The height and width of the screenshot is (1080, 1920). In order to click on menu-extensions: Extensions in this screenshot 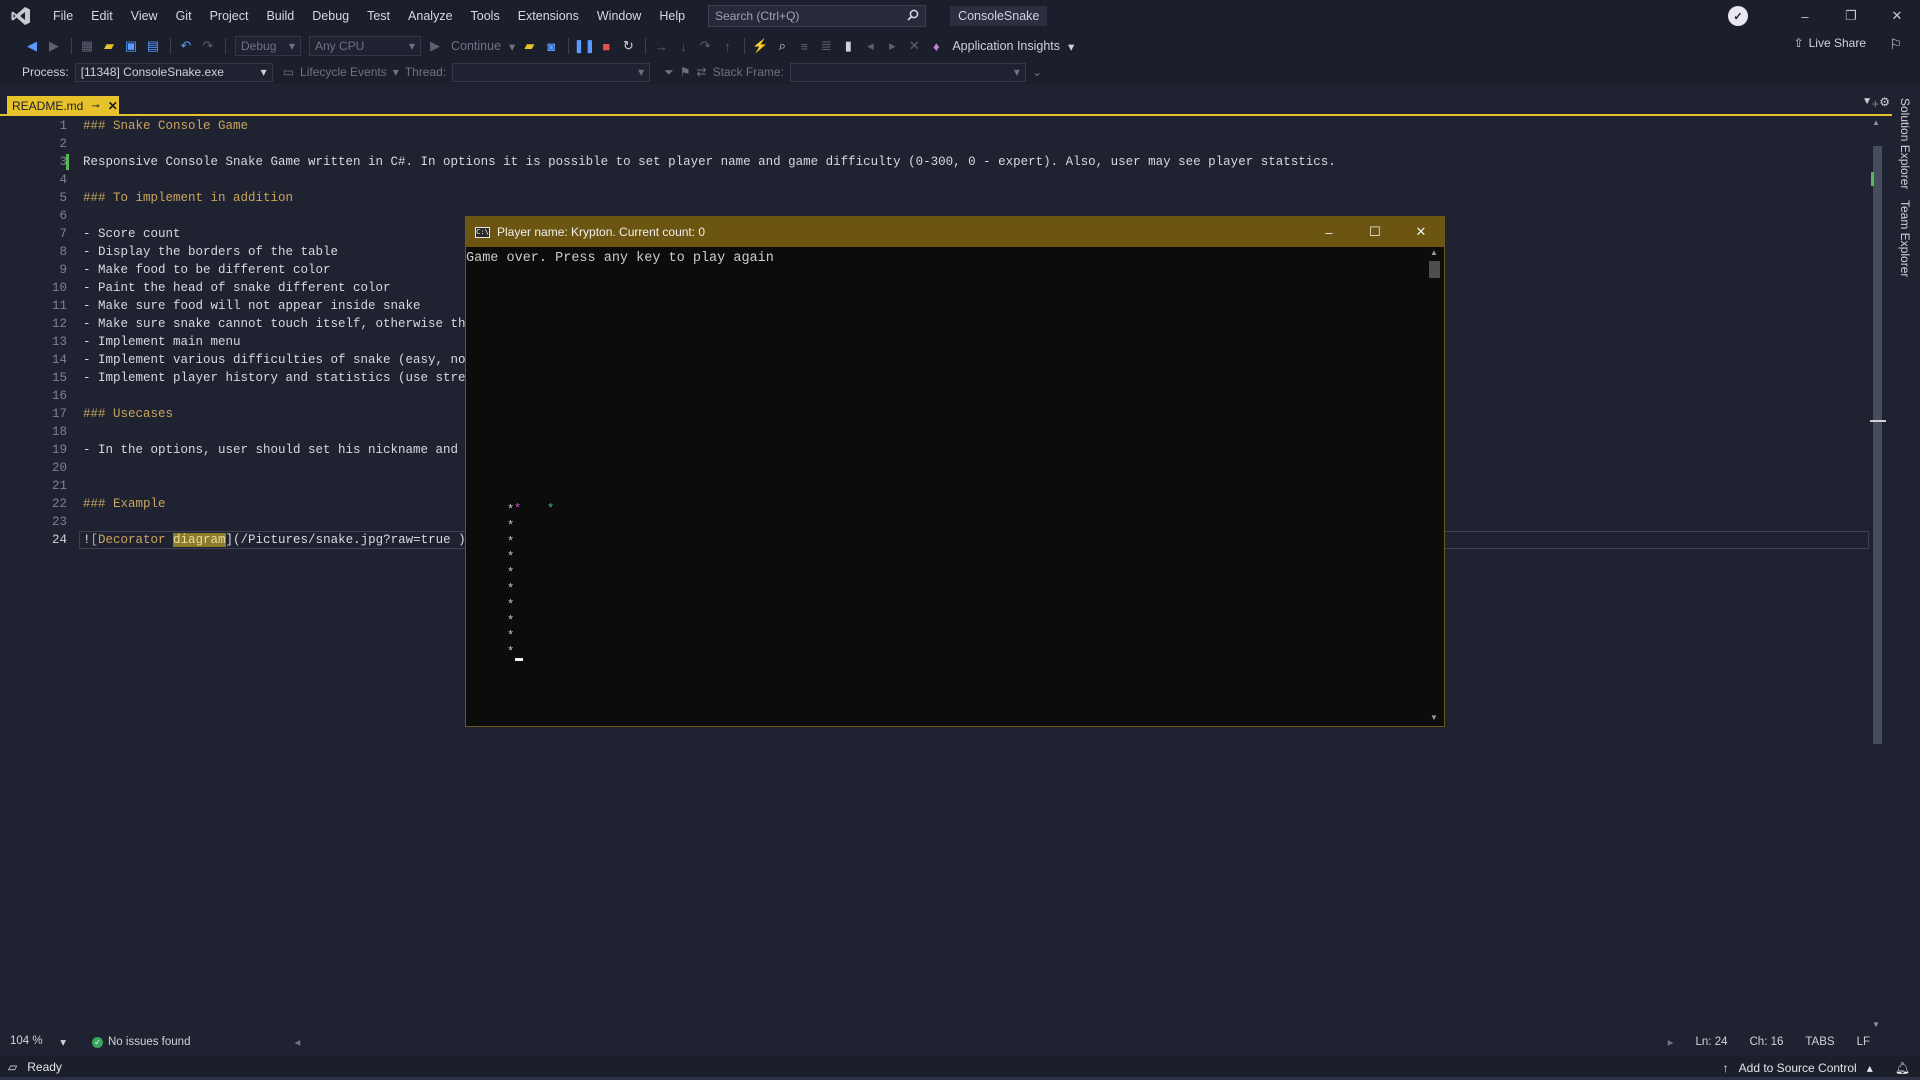, I will do `click(548, 16)`.